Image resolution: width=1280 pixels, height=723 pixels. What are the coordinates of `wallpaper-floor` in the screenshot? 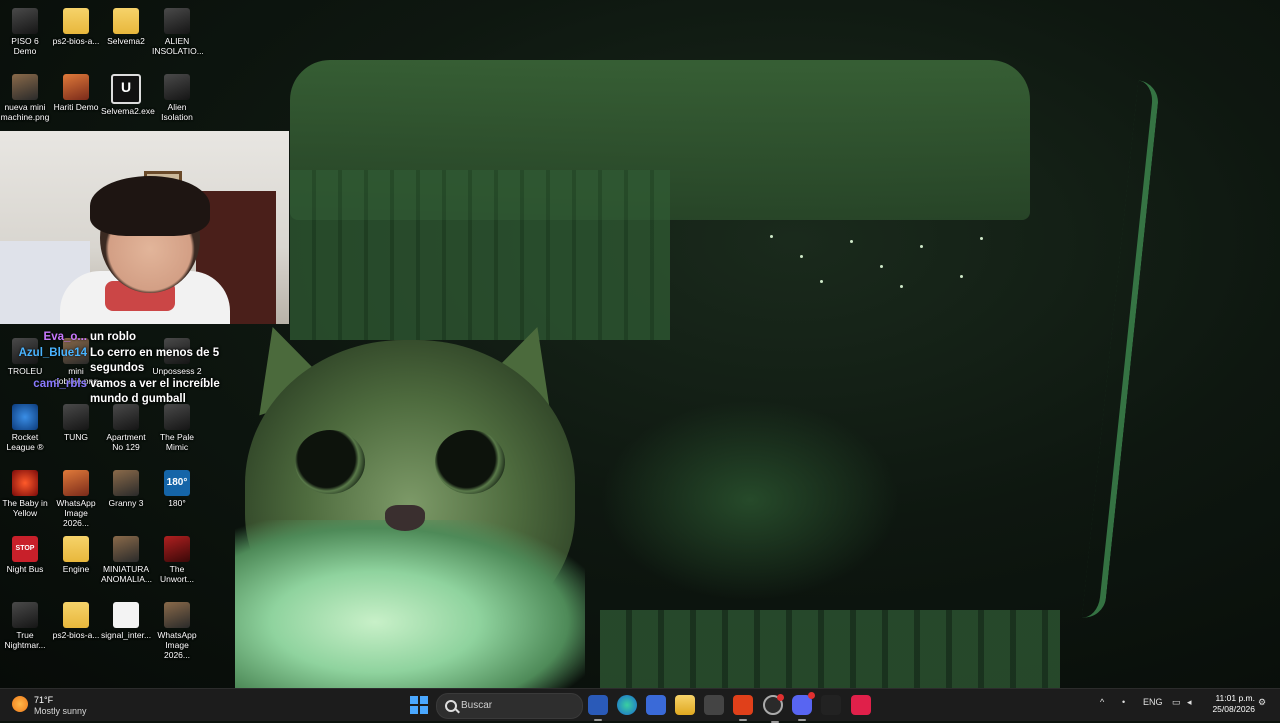 It's located at (830, 649).